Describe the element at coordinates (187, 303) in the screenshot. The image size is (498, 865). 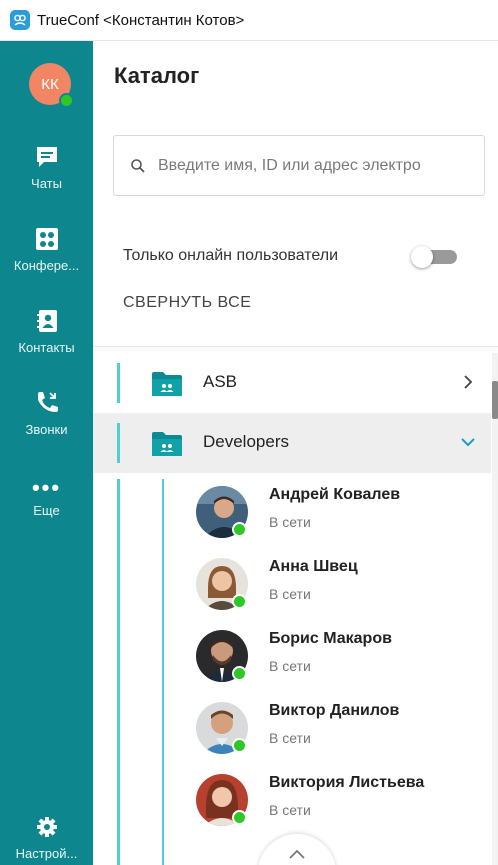
I see `collapse-all-button: СВЕРНУТЬ ВСЕ` at that location.